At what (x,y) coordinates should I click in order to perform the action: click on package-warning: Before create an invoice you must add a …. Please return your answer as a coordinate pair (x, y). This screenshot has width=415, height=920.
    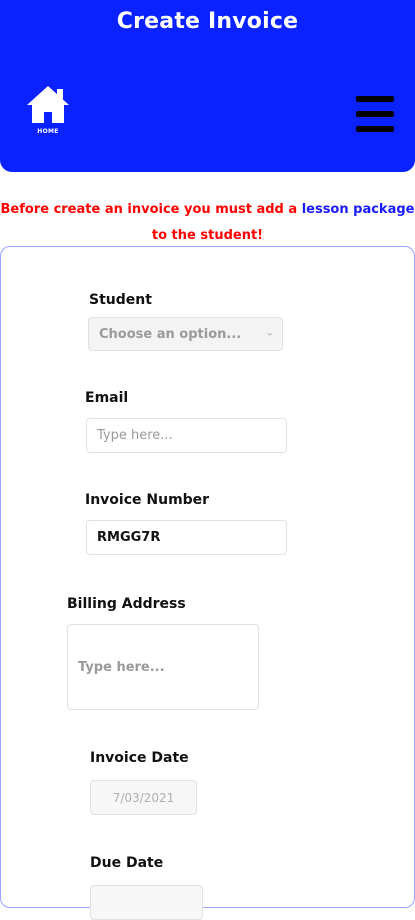
    Looking at the image, I should click on (207, 223).